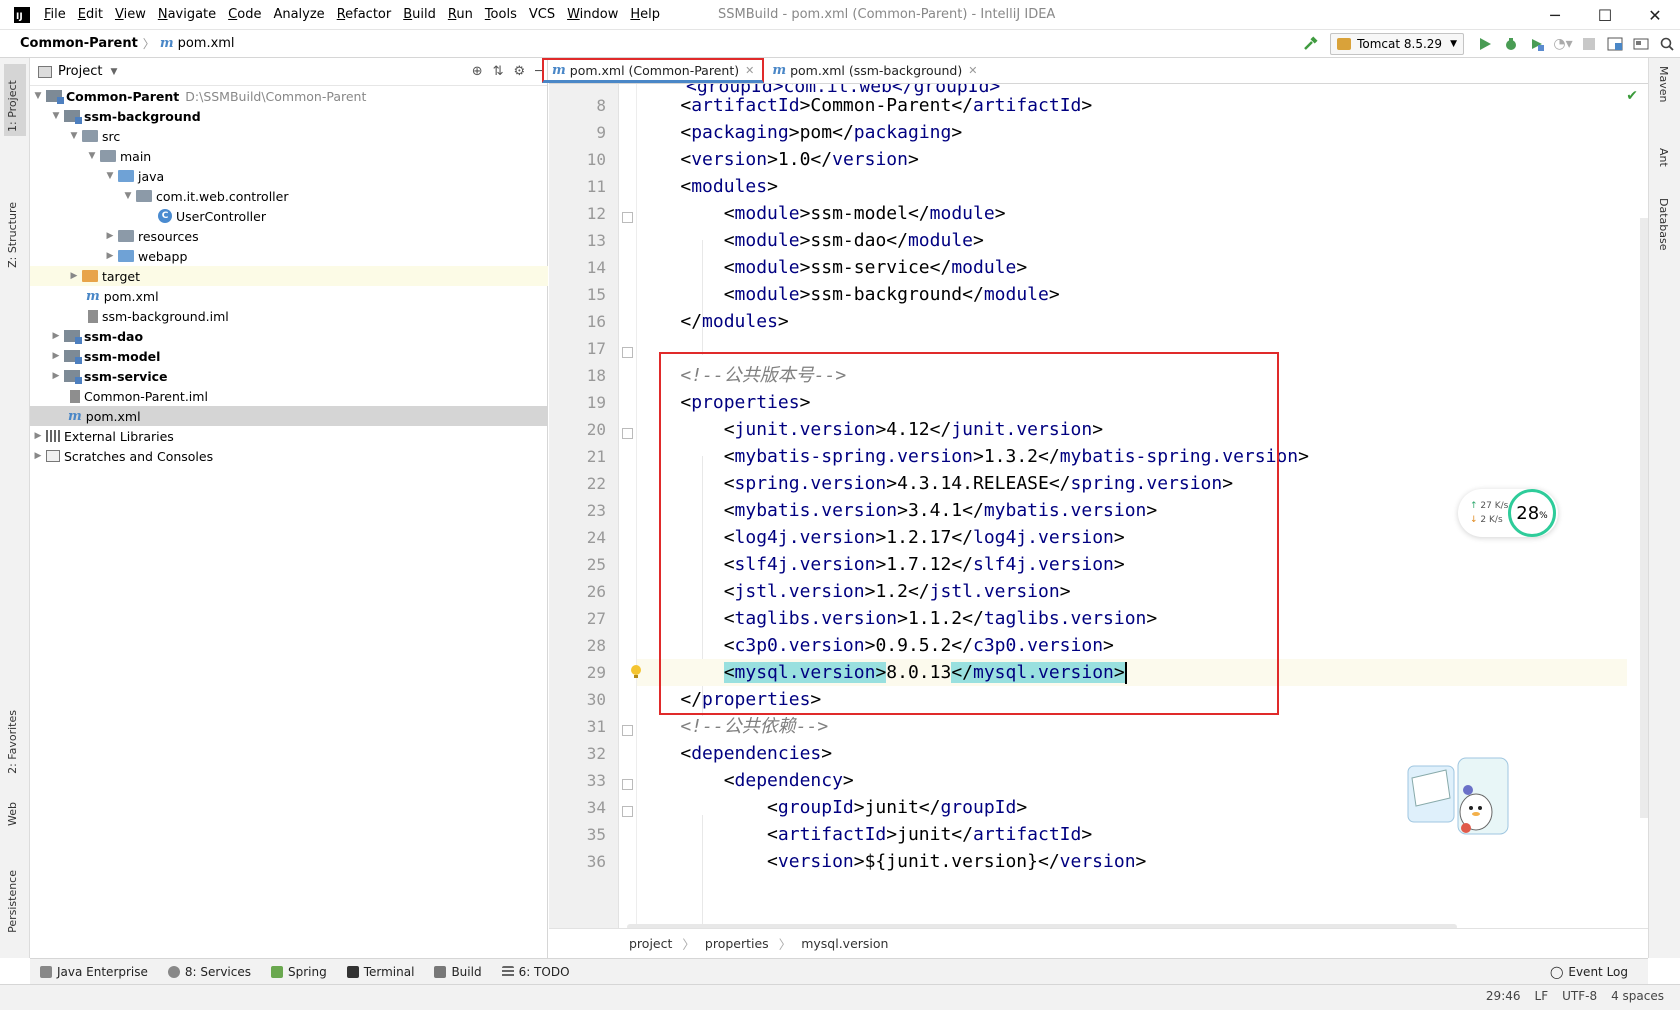 The width and height of the screenshot is (1680, 1010). Describe the element at coordinates (1132, 402) in the screenshot. I see `code-line-properties-open: <properties>` at that location.